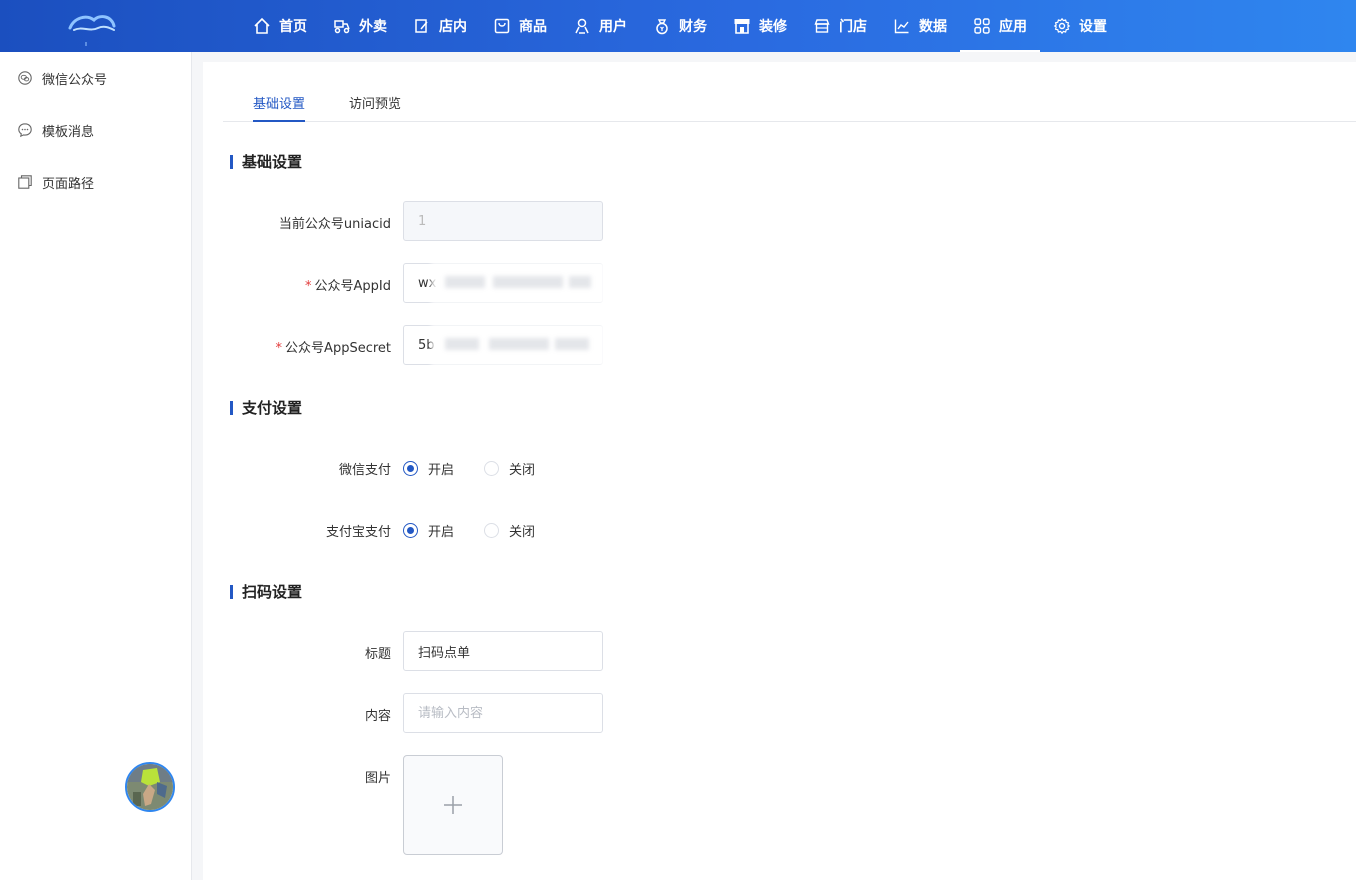 The image size is (1356, 880). I want to click on section-title-scan: 扫码设置, so click(266, 591).